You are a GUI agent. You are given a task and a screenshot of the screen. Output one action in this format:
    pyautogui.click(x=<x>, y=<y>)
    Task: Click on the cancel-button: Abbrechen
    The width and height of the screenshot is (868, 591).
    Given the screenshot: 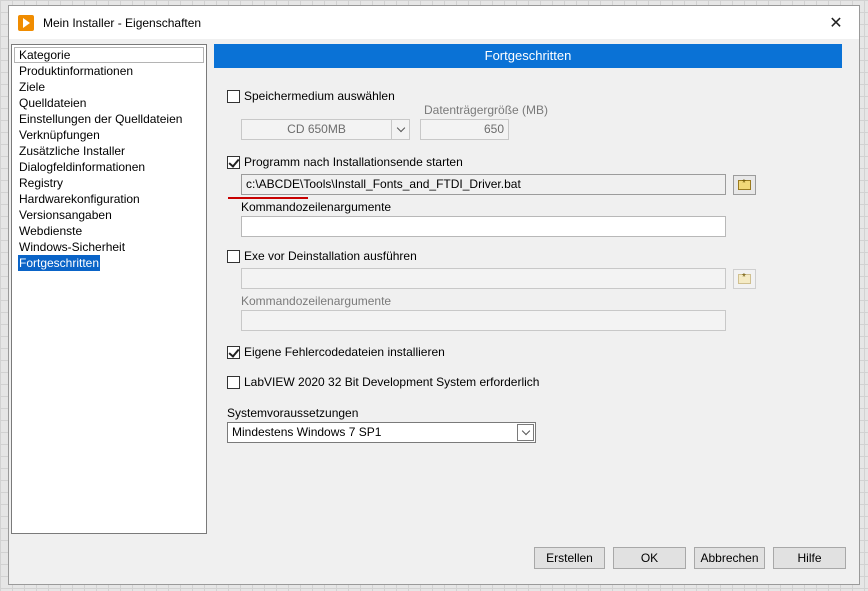 What is the action you would take?
    pyautogui.click(x=729, y=558)
    